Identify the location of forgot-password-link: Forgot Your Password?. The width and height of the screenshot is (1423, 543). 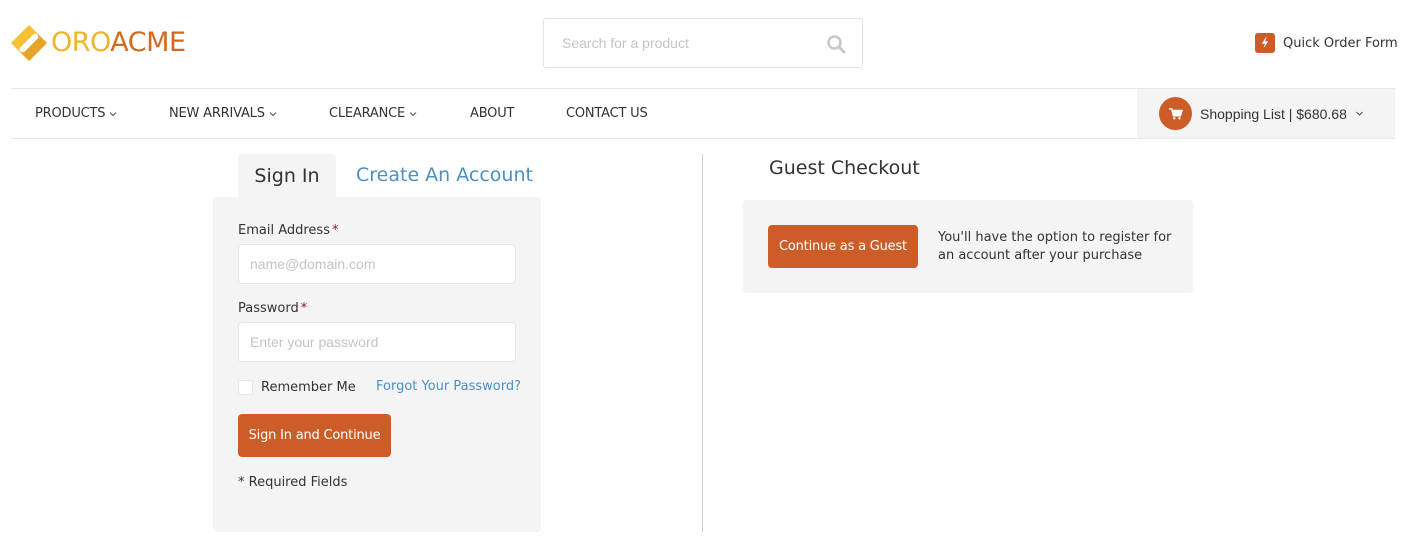
(448, 386).